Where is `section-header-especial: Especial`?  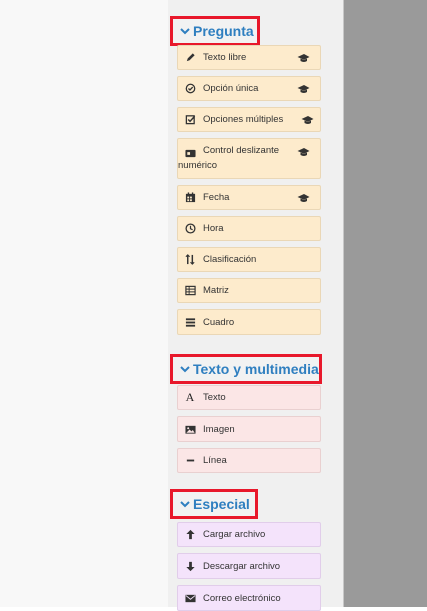
section-header-especial: Especial is located at coordinates (214, 504).